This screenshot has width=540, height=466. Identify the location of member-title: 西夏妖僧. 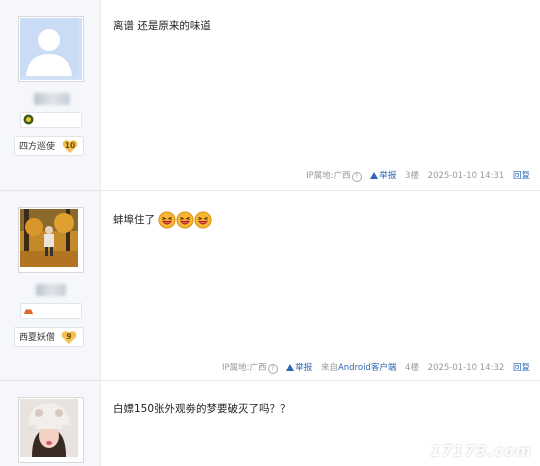
(37, 338).